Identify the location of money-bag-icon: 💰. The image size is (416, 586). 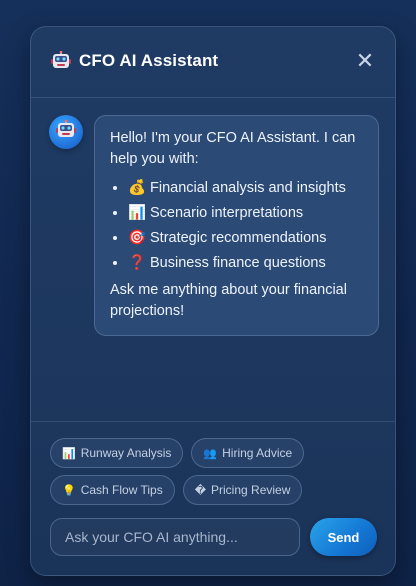
(137, 188).